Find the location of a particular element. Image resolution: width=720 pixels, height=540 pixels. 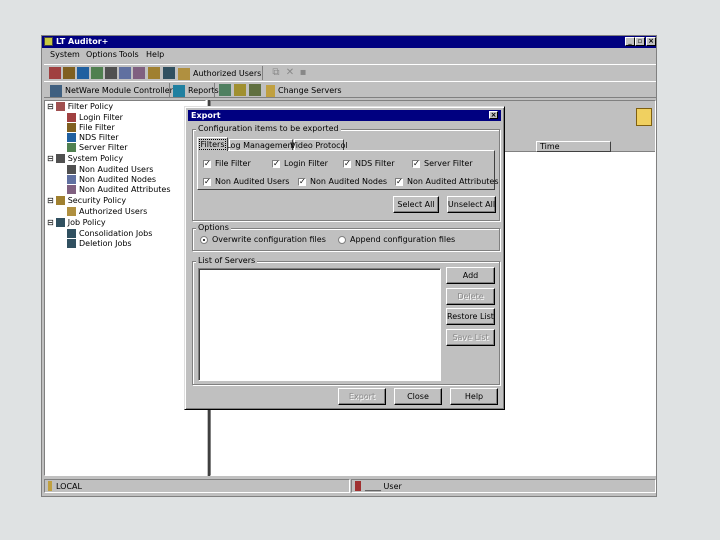

checkbox-nds-filter: ✓ NDS Filter is located at coordinates (369, 163).